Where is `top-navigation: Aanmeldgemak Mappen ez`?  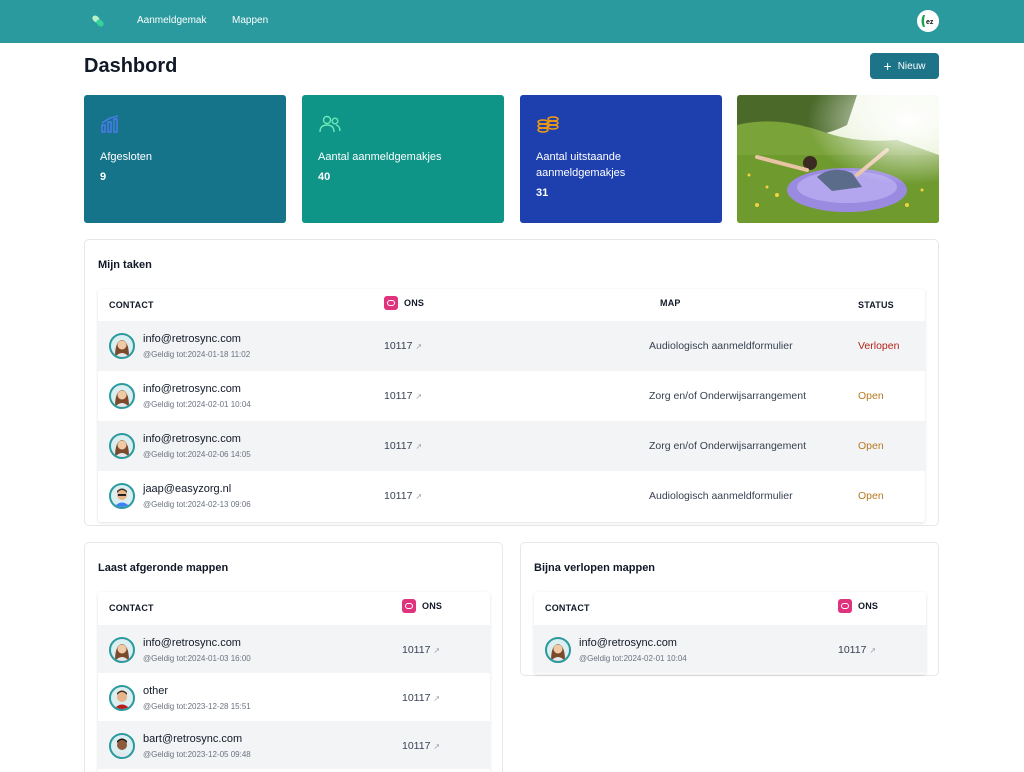 top-navigation: Aanmeldgemak Mappen ez is located at coordinates (512, 21).